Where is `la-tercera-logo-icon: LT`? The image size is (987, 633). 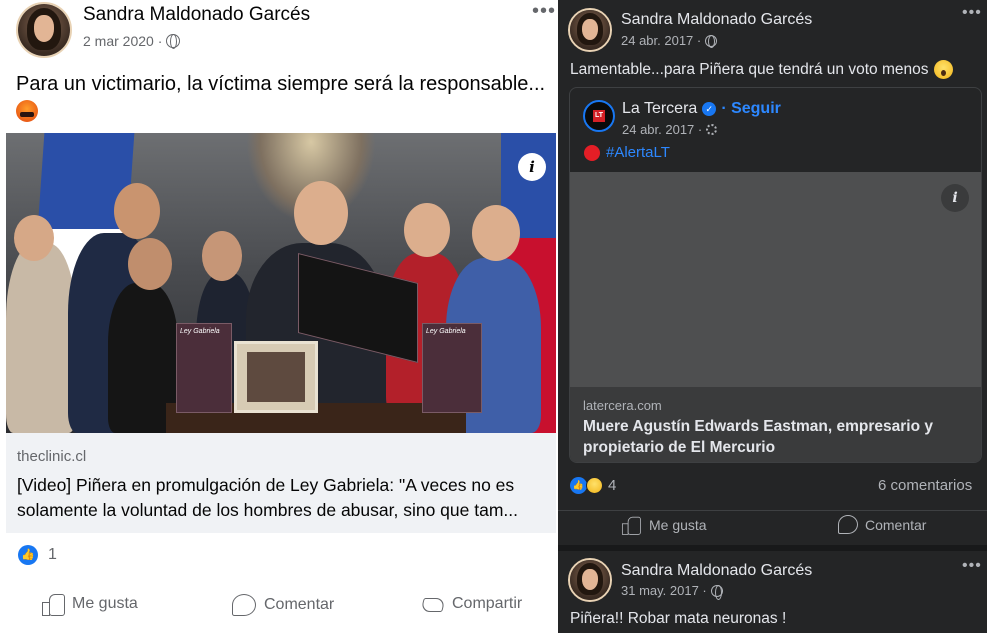 la-tercera-logo-icon: LT is located at coordinates (599, 116).